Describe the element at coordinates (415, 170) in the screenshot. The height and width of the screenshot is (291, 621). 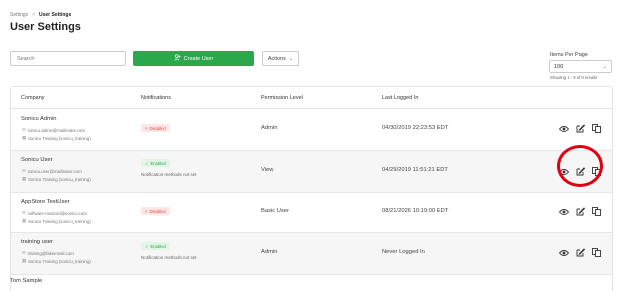
I see `last-logged-in: 04/29/2019 11:51:21 EDT` at that location.